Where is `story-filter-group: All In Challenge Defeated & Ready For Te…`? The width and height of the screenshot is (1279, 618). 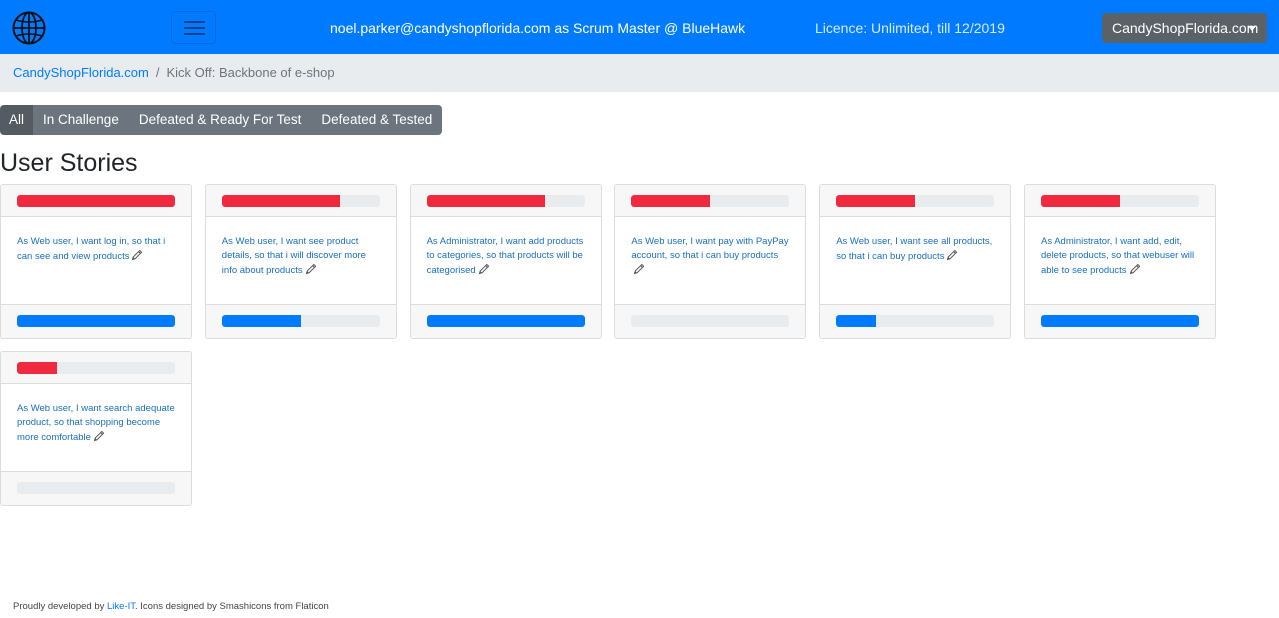
story-filter-group: All In Challenge Defeated & Ready For Te… is located at coordinates (221, 120).